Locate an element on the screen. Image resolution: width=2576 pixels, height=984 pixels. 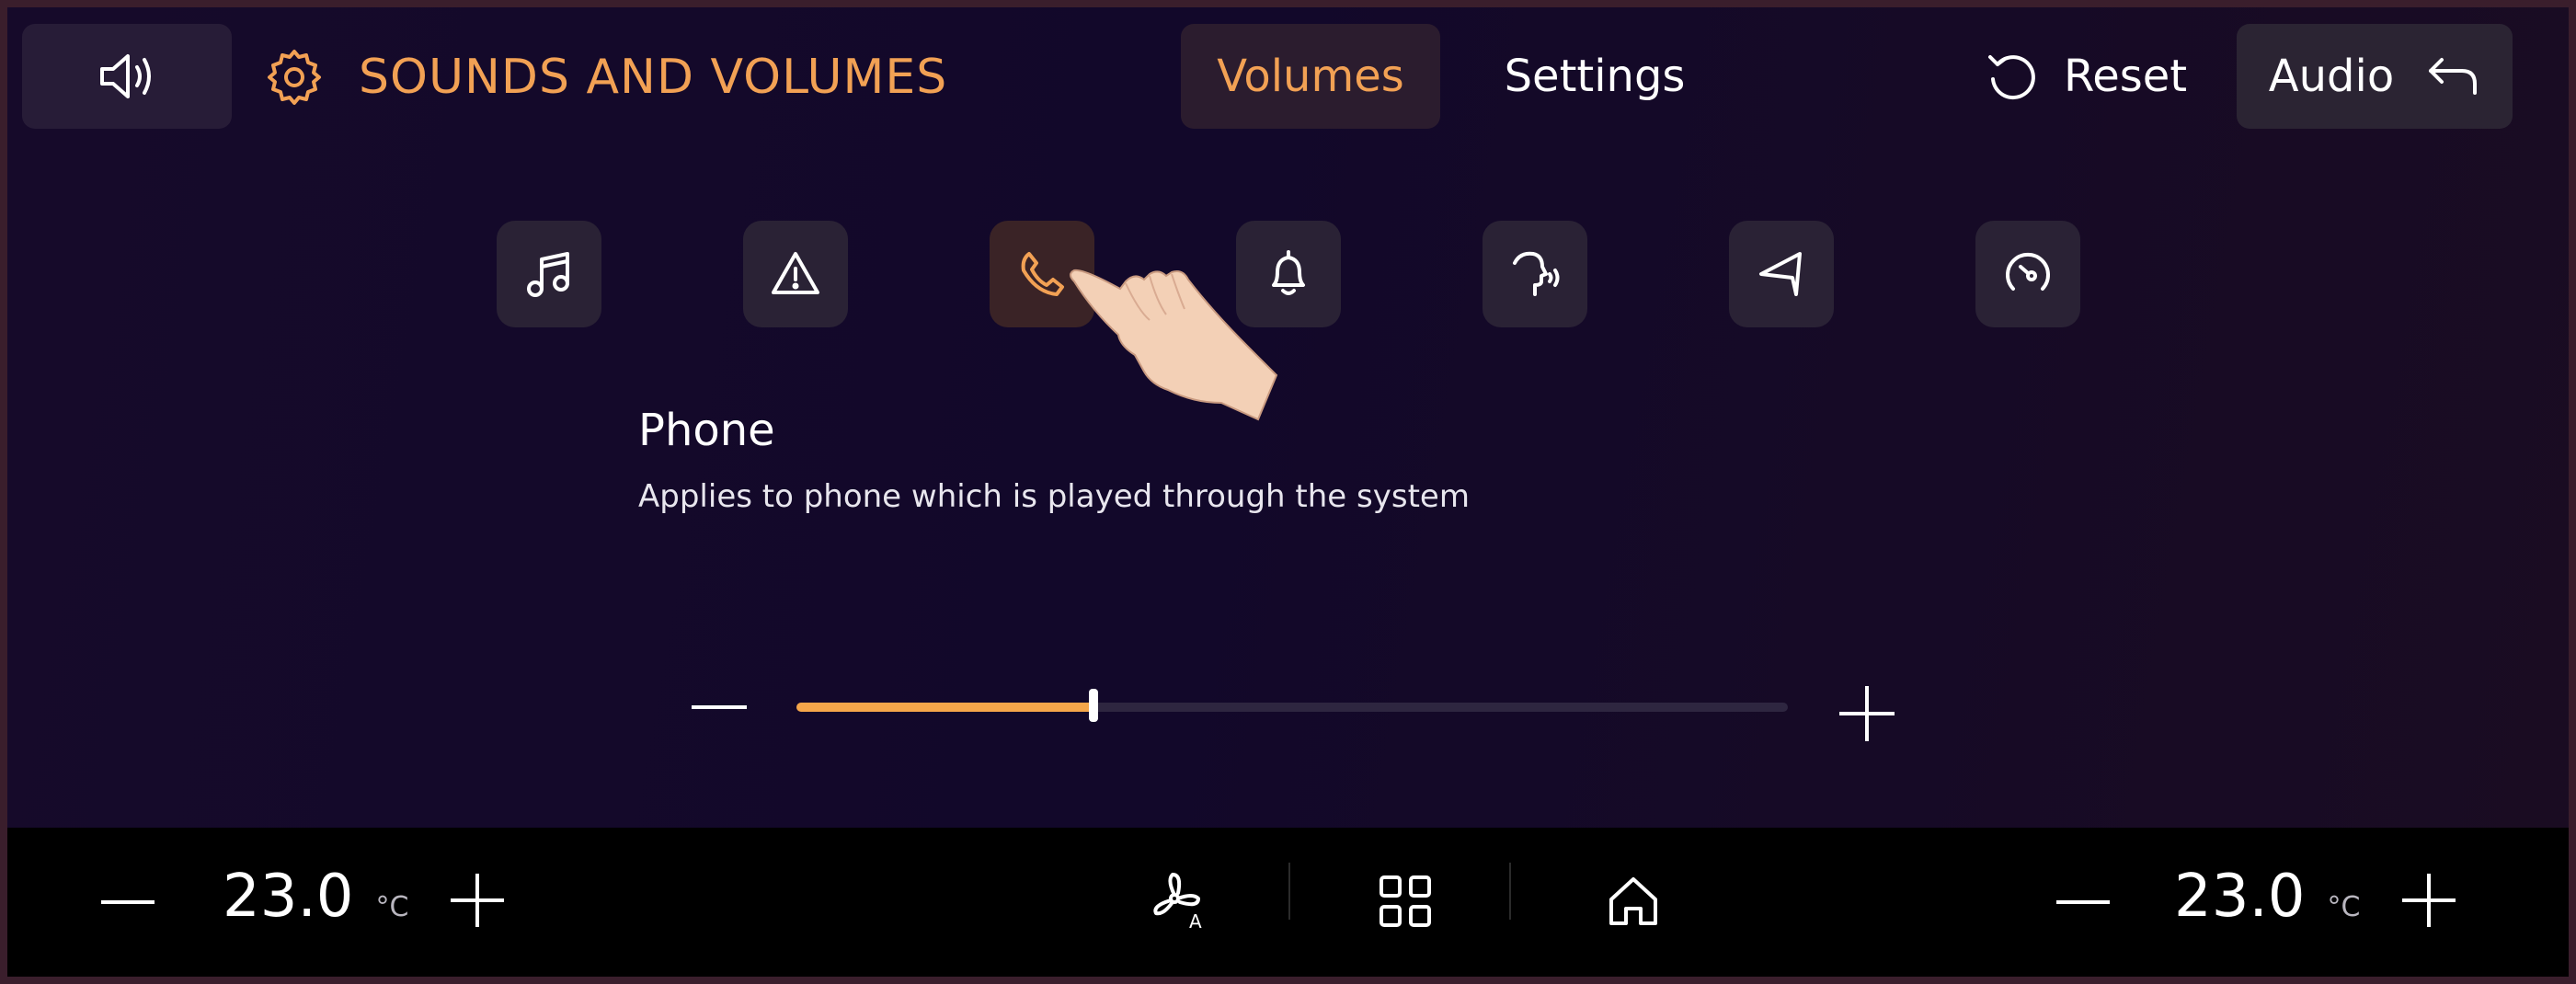
svg-text: A is located at coordinates (1196, 921).